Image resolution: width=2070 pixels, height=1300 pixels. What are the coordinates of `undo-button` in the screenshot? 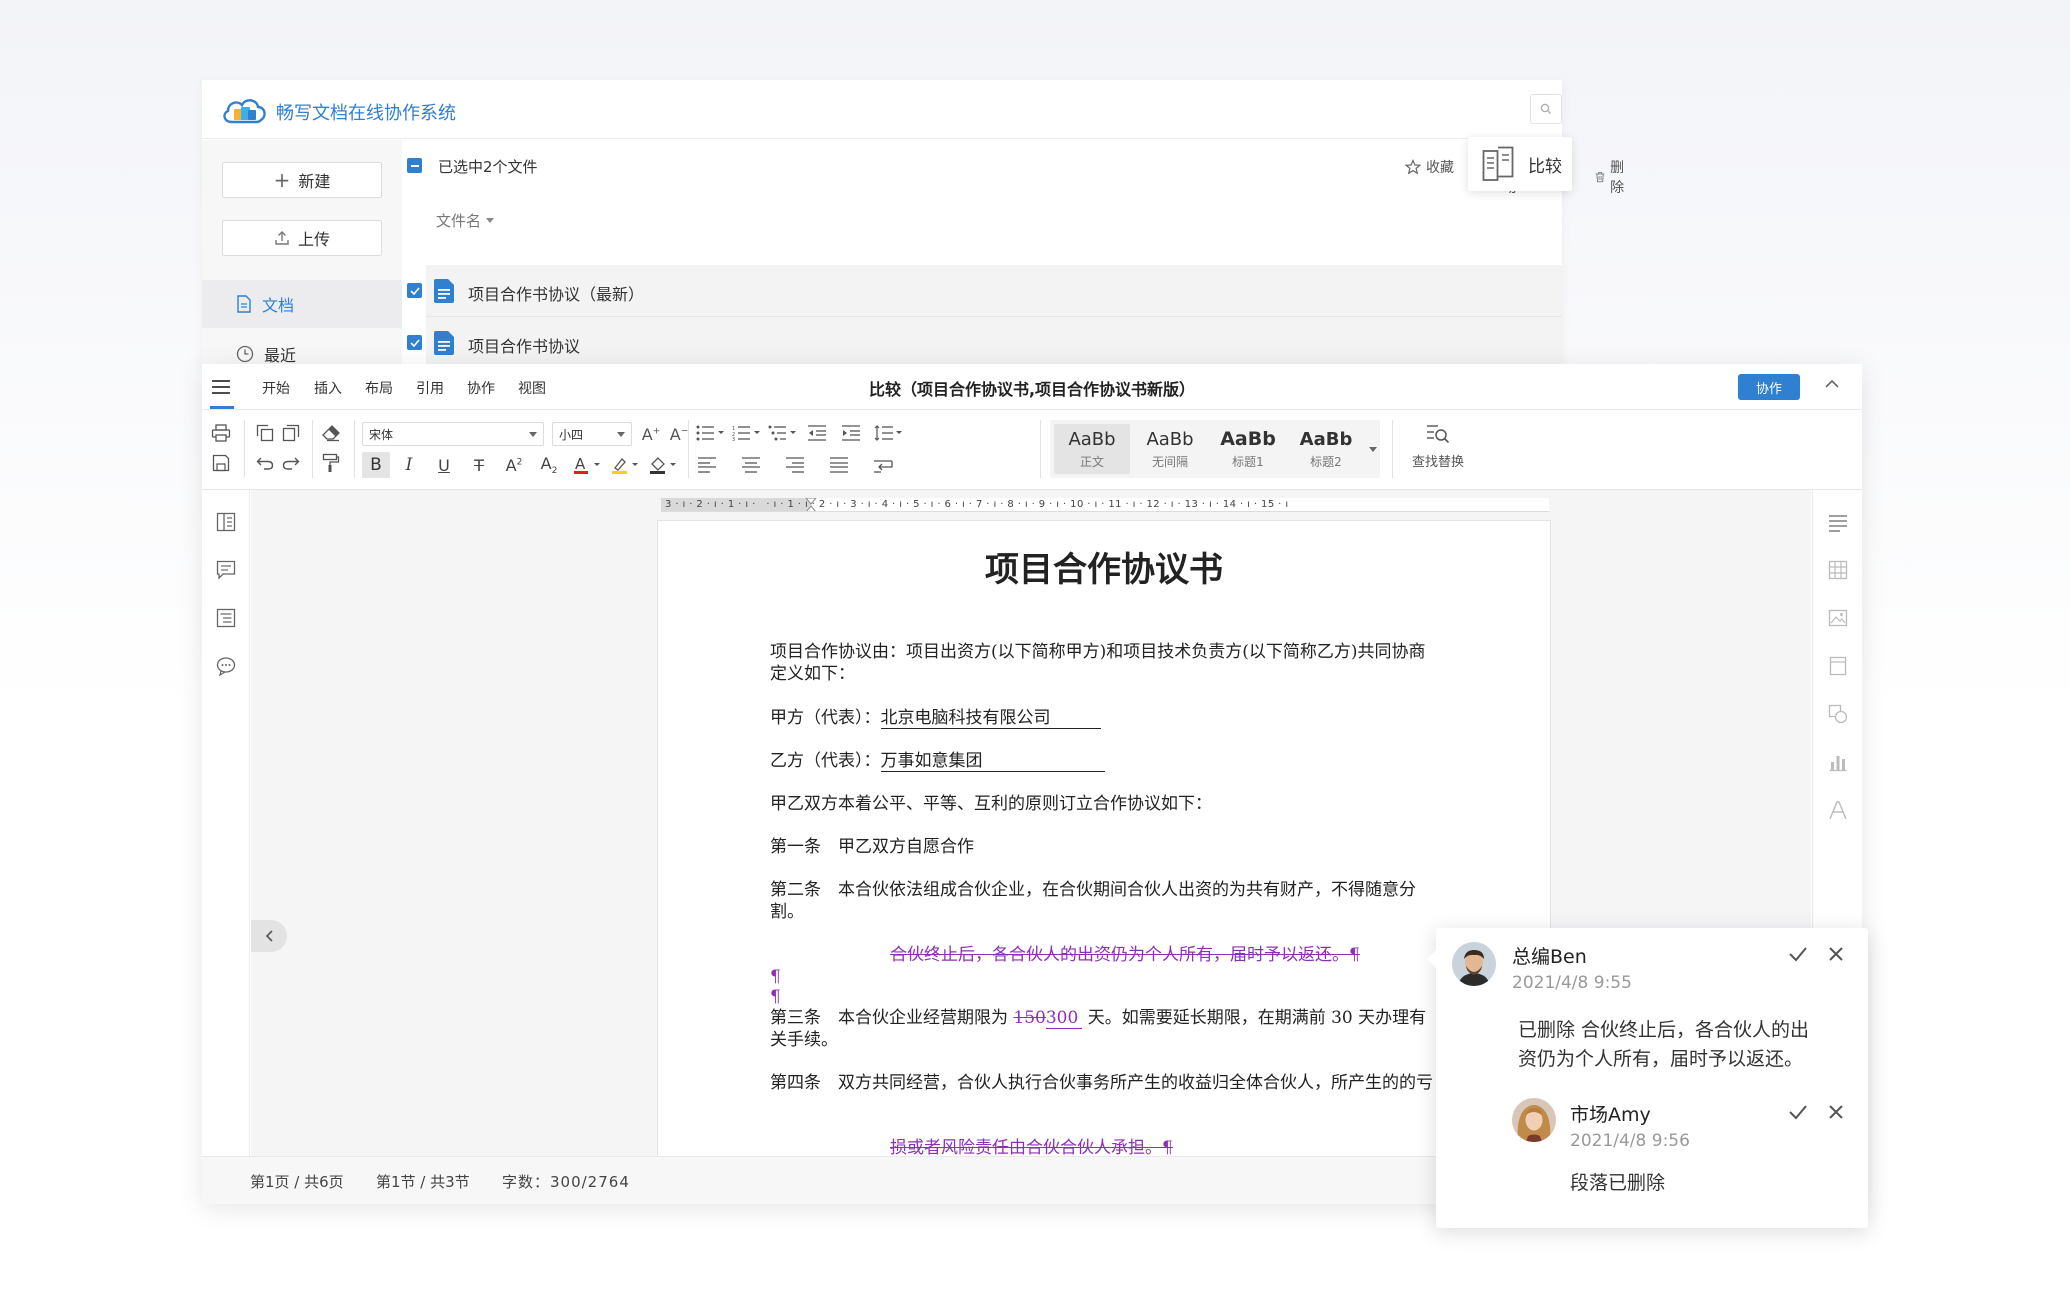 It's located at (265, 463).